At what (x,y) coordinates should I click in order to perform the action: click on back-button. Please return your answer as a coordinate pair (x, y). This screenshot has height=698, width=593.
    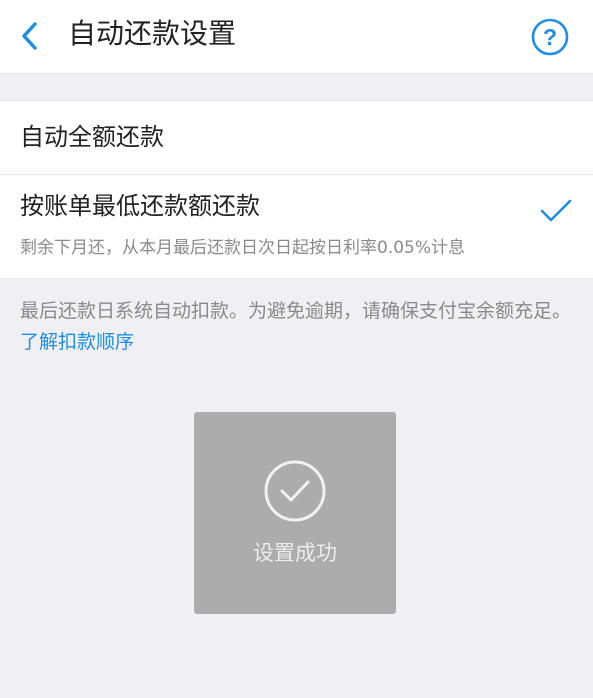
    Looking at the image, I should click on (30, 36).